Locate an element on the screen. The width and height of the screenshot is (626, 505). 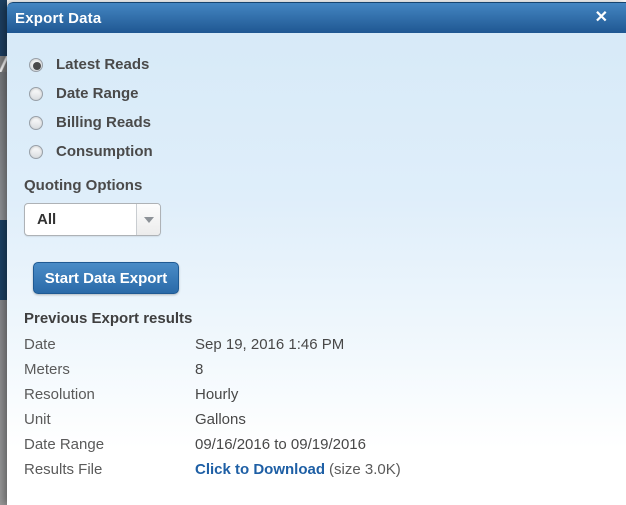
quoting-options-select: All is located at coordinates (92, 219).